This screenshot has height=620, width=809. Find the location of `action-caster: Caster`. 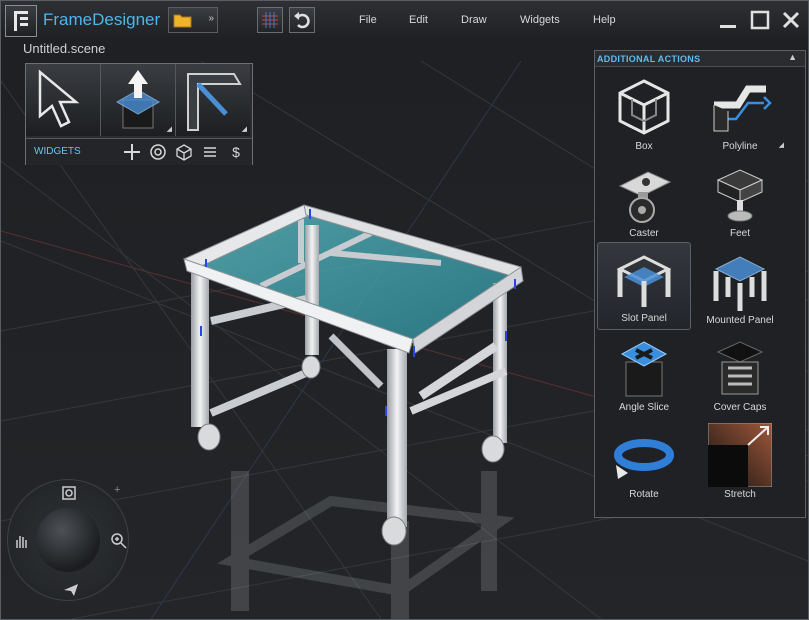

action-caster: Caster is located at coordinates (644, 201).